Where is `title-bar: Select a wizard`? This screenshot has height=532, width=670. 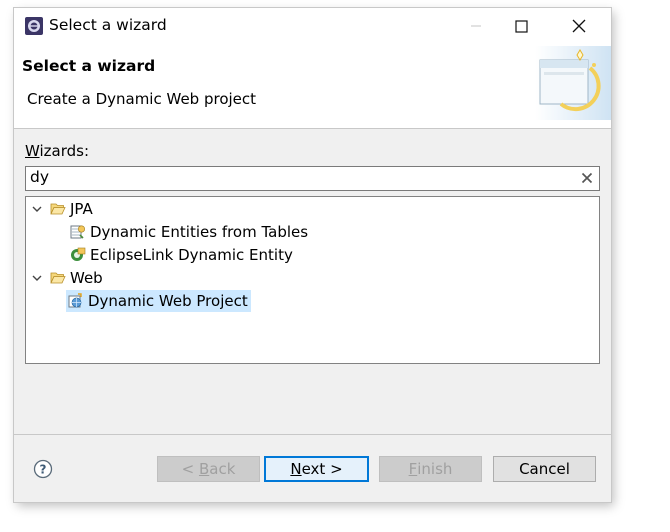
title-bar: Select a wizard is located at coordinates (312, 27).